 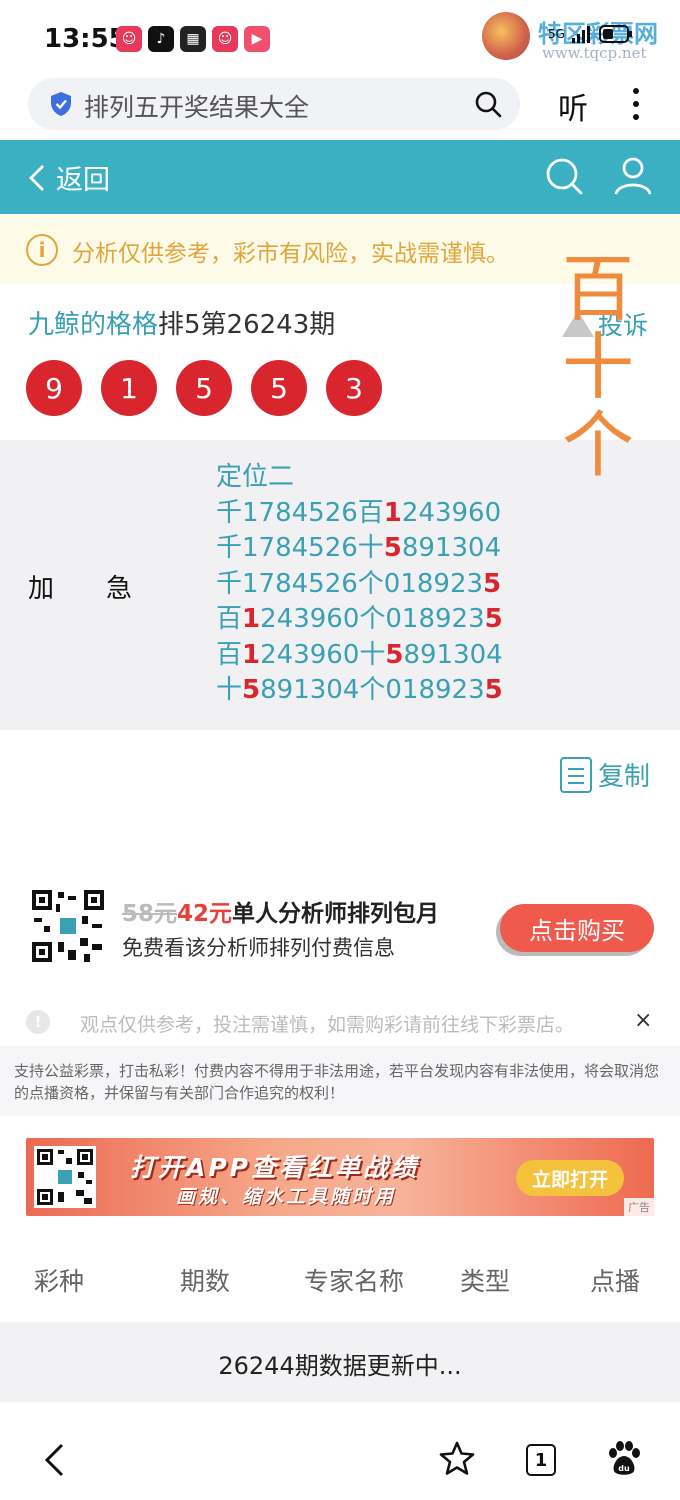 I want to click on analysis-segment: 定位二, so click(x=255, y=477).